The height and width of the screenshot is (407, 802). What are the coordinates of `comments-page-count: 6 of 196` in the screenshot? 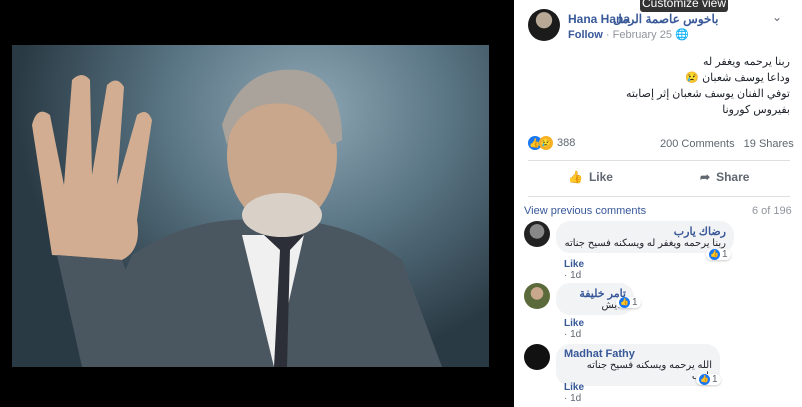 It's located at (772, 211).